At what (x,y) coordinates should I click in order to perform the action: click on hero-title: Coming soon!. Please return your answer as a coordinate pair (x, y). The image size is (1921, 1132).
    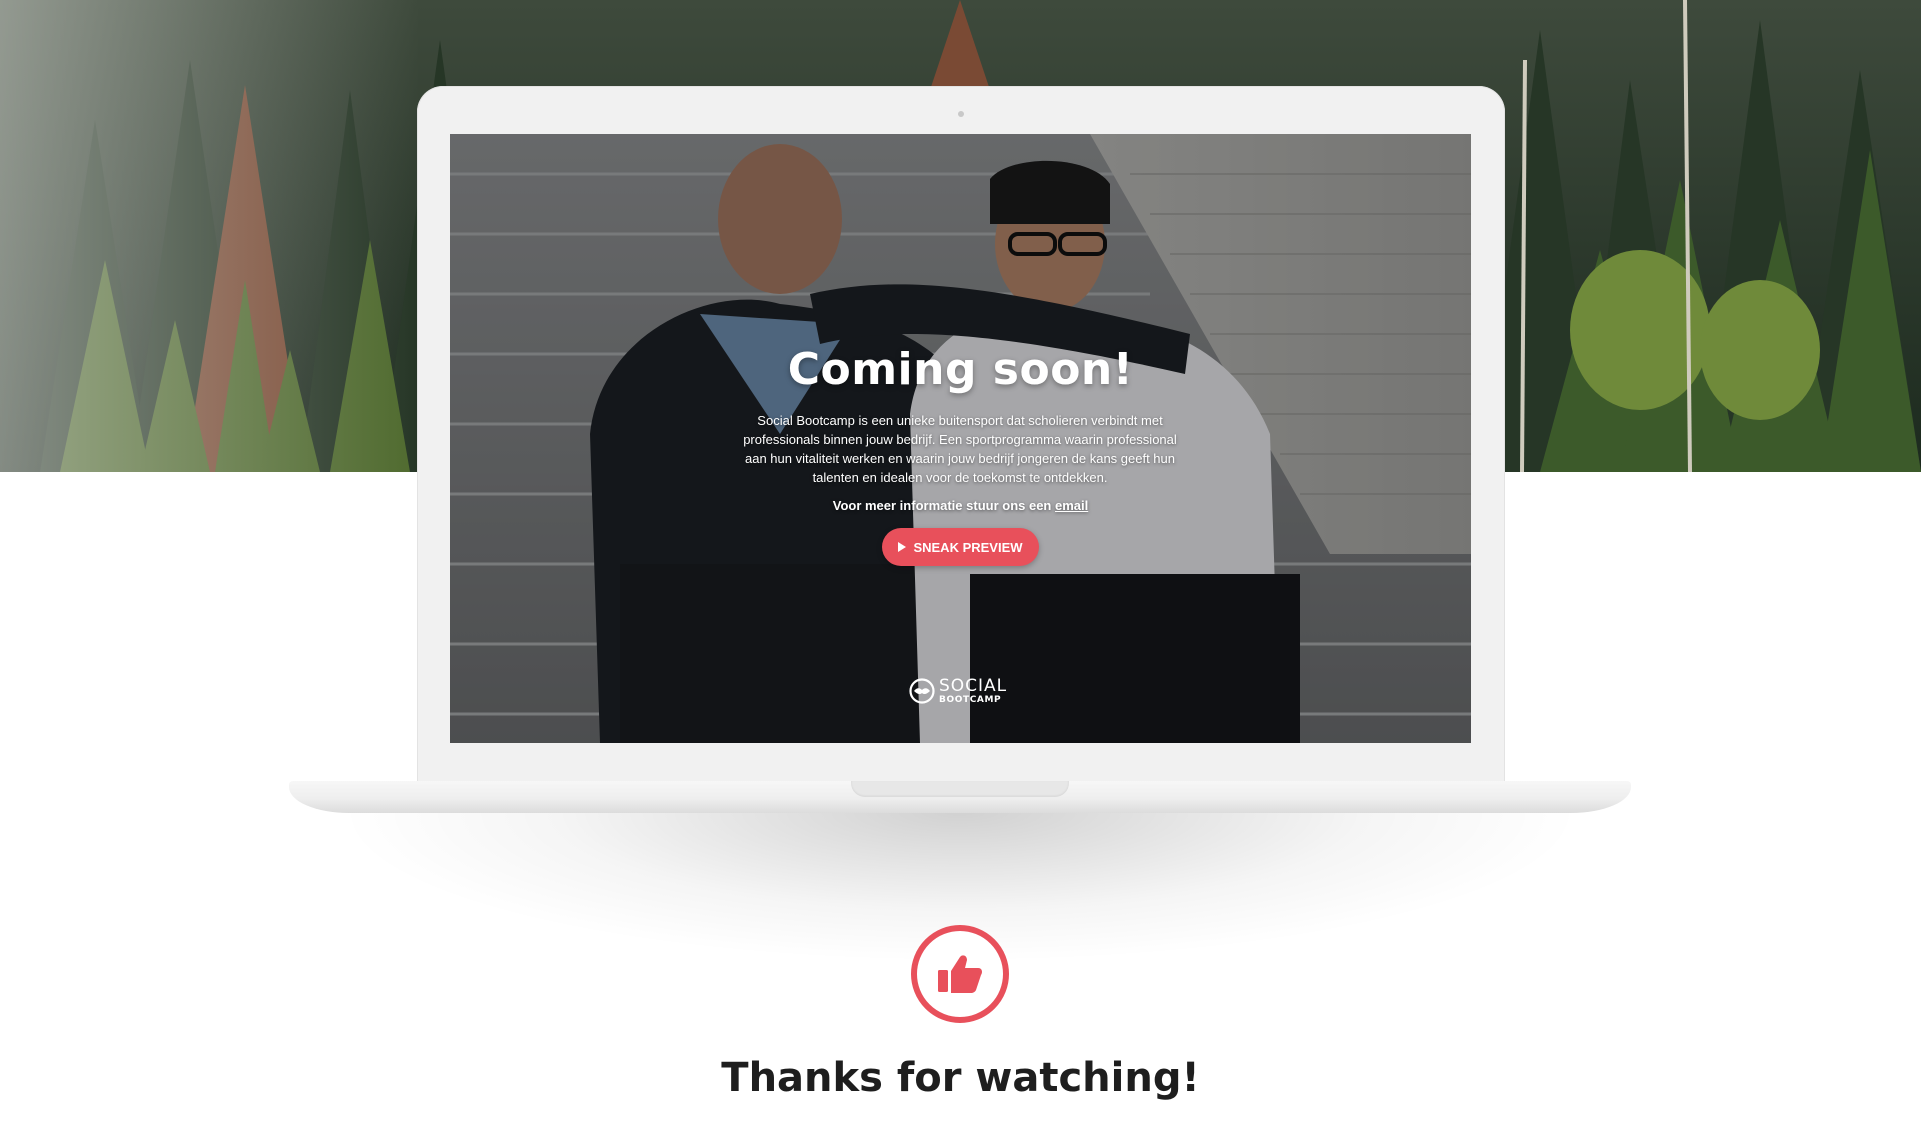
    Looking at the image, I should click on (960, 369).